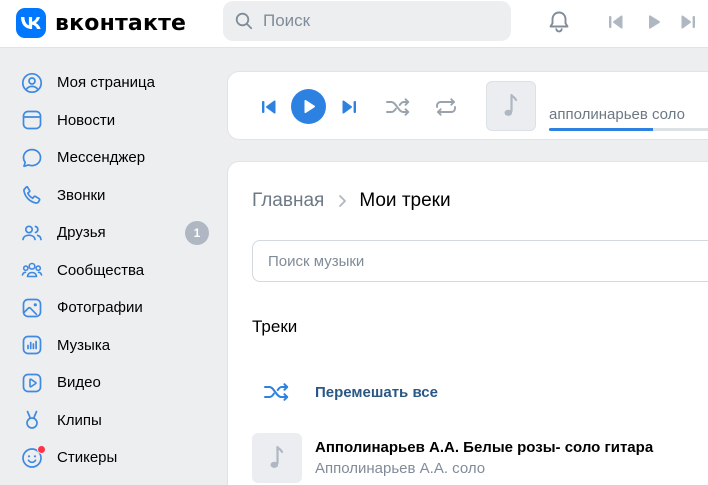 Image resolution: width=708 pixels, height=485 pixels. Describe the element at coordinates (484, 468) in the screenshot. I see `track-artist: Апполинарьев А.А. соло` at that location.